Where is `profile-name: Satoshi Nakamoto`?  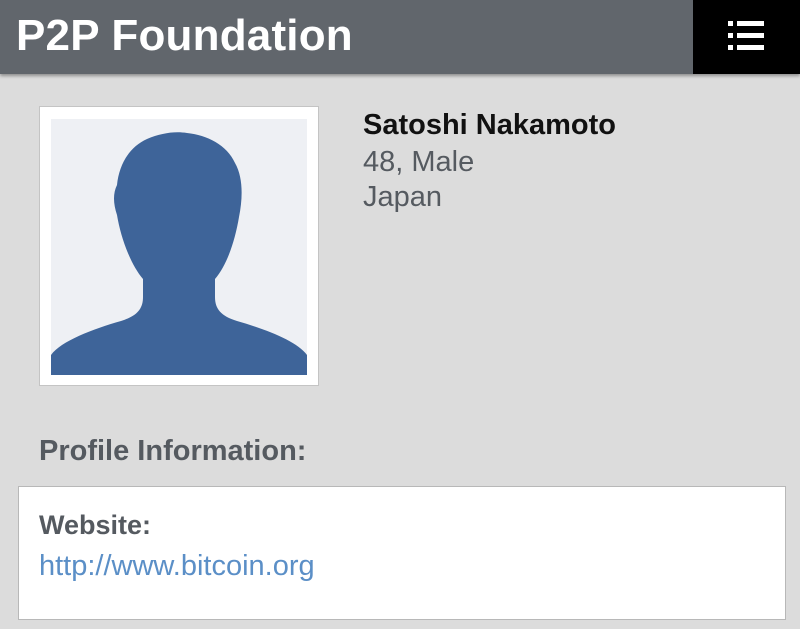 profile-name: Satoshi Nakamoto is located at coordinates (489, 125).